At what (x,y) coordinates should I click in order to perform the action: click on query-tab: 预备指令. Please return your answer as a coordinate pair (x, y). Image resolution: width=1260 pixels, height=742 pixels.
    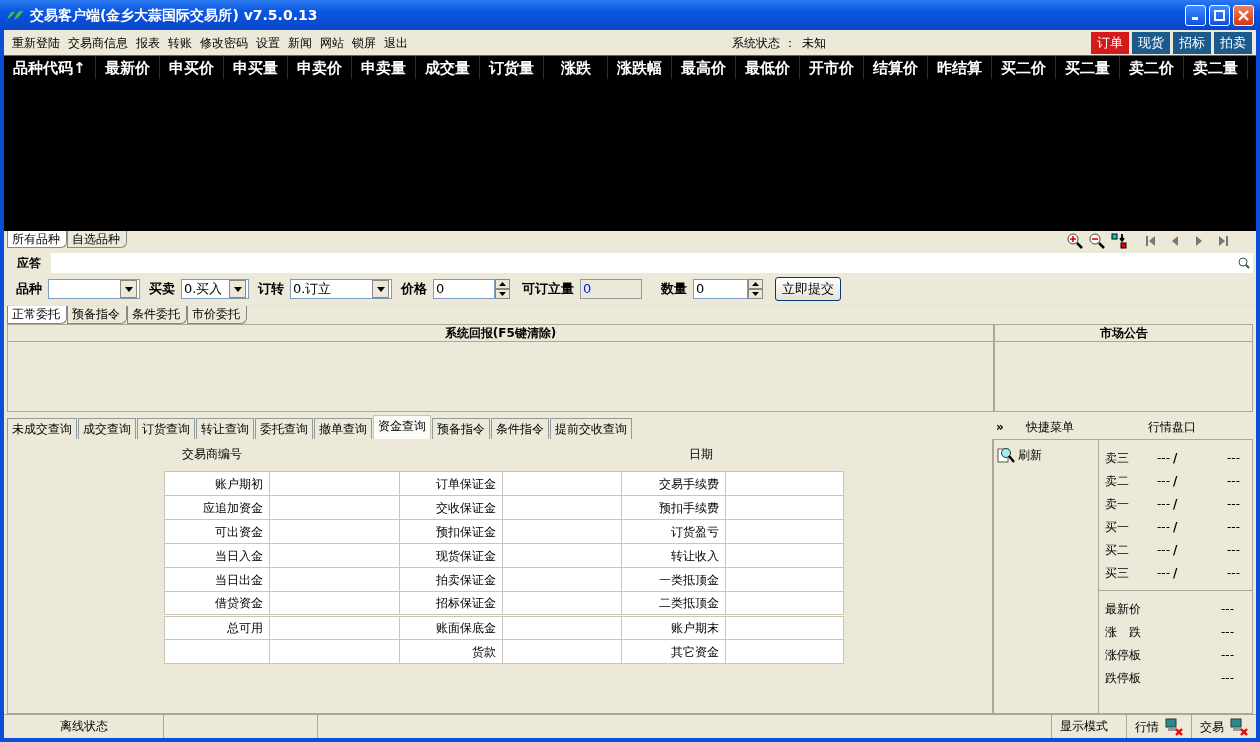
    Looking at the image, I should click on (461, 428).